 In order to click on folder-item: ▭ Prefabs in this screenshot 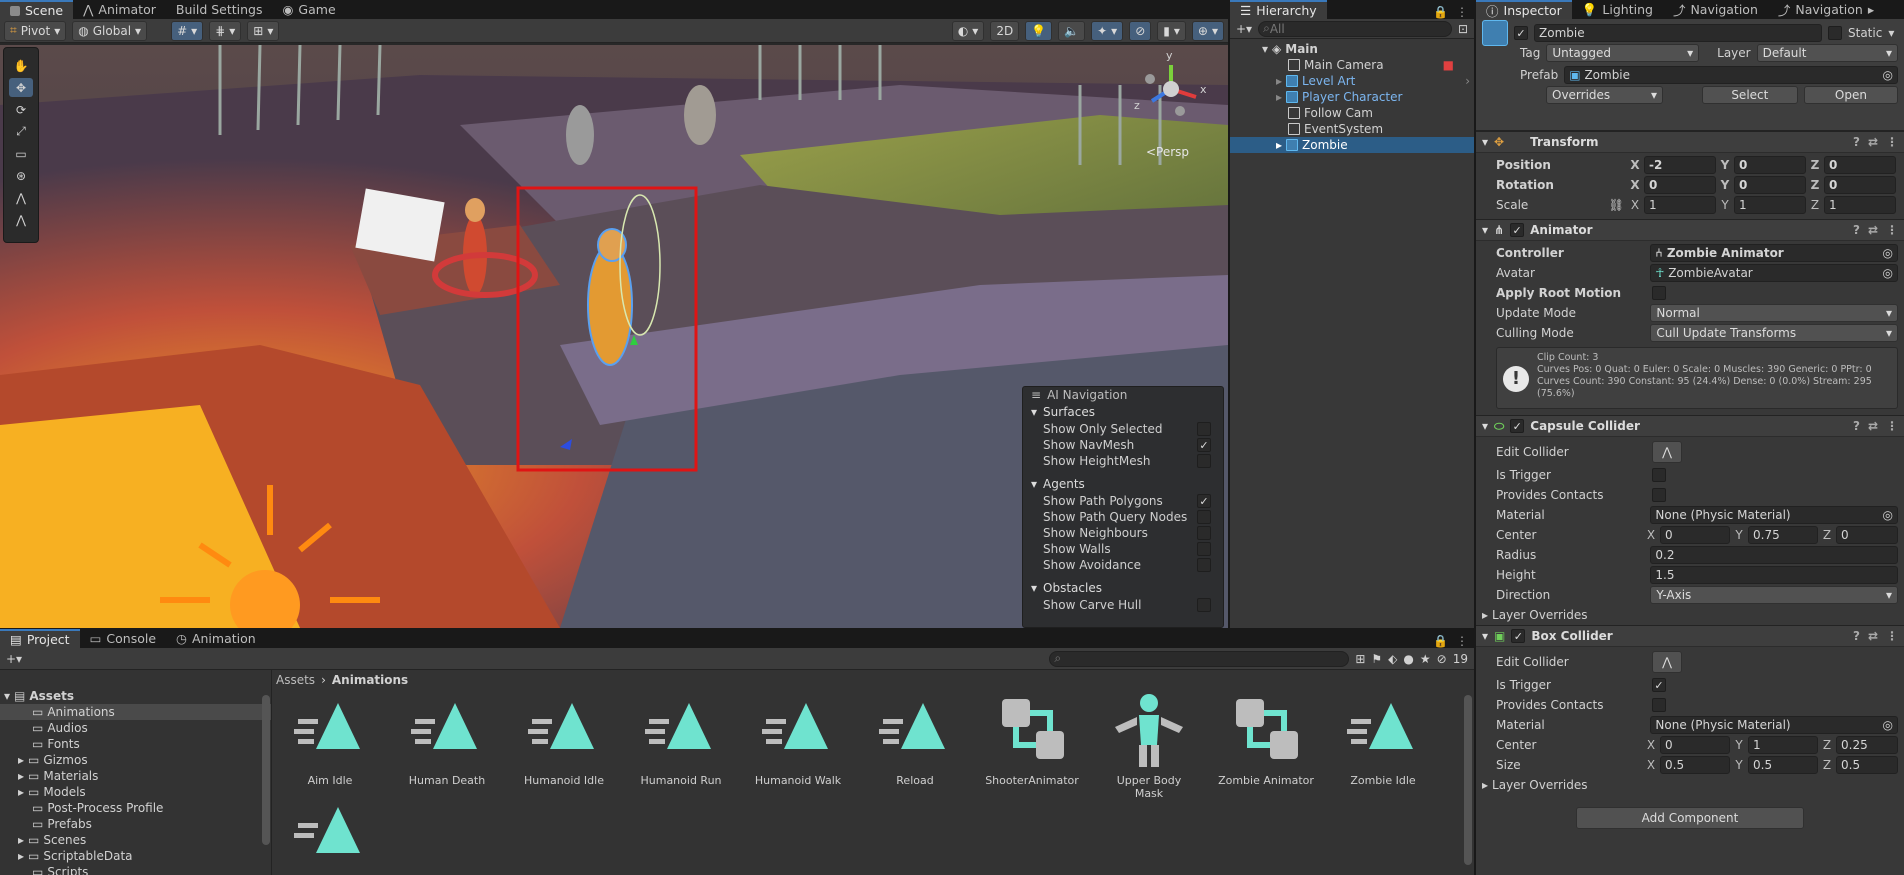, I will do `click(135, 824)`.